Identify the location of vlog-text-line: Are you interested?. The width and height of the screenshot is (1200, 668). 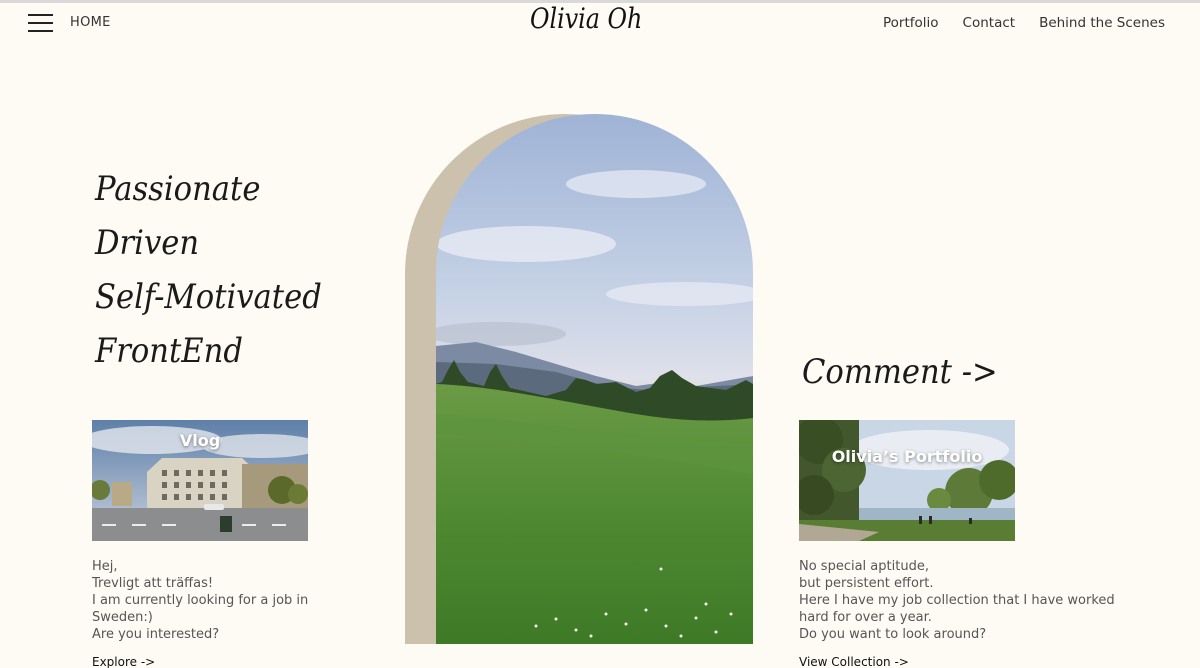
(156, 634).